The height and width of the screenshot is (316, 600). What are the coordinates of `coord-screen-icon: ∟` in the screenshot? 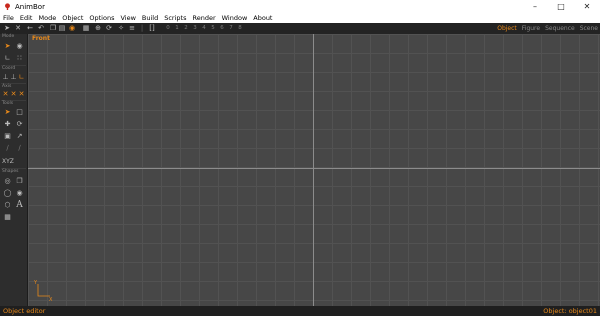 It's located at (21, 77).